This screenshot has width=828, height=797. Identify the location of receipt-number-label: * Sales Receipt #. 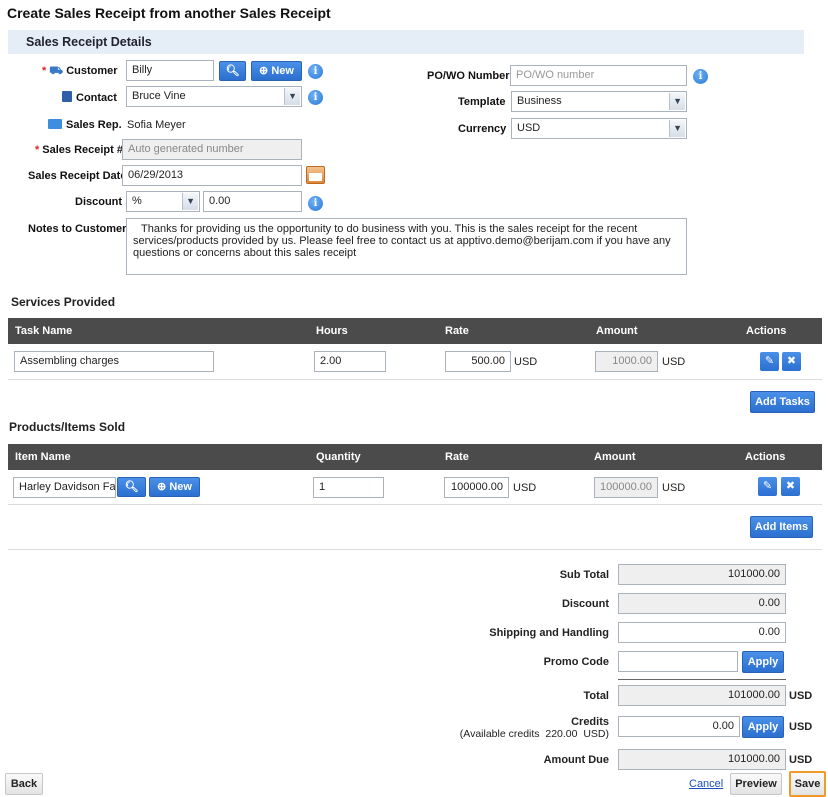
(79, 150).